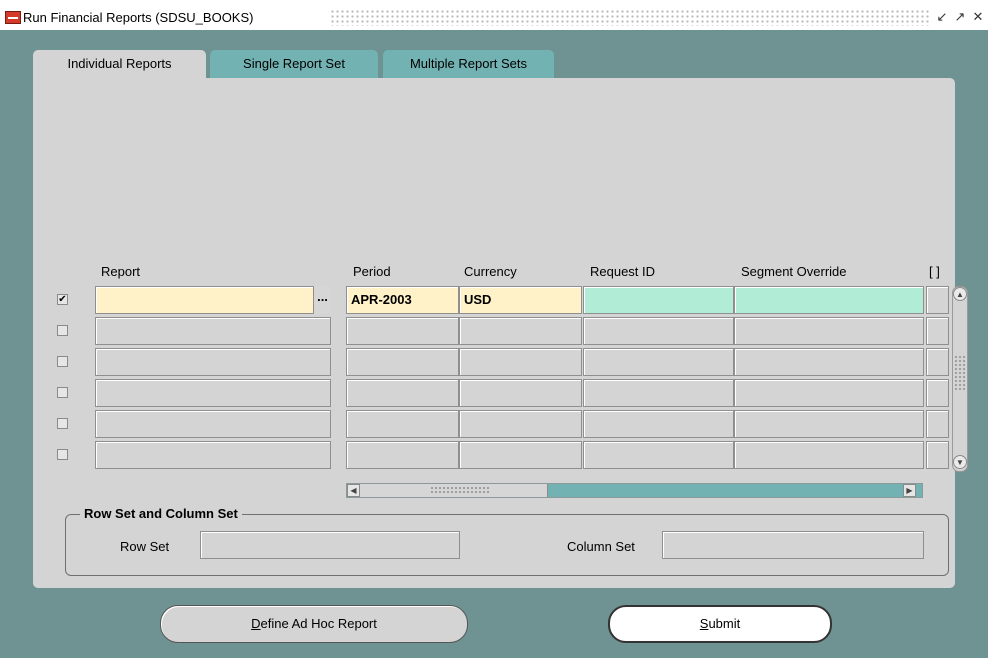 The image size is (988, 658). What do you see at coordinates (960, 294) in the screenshot?
I see `scroll-up-icon: ▲` at bounding box center [960, 294].